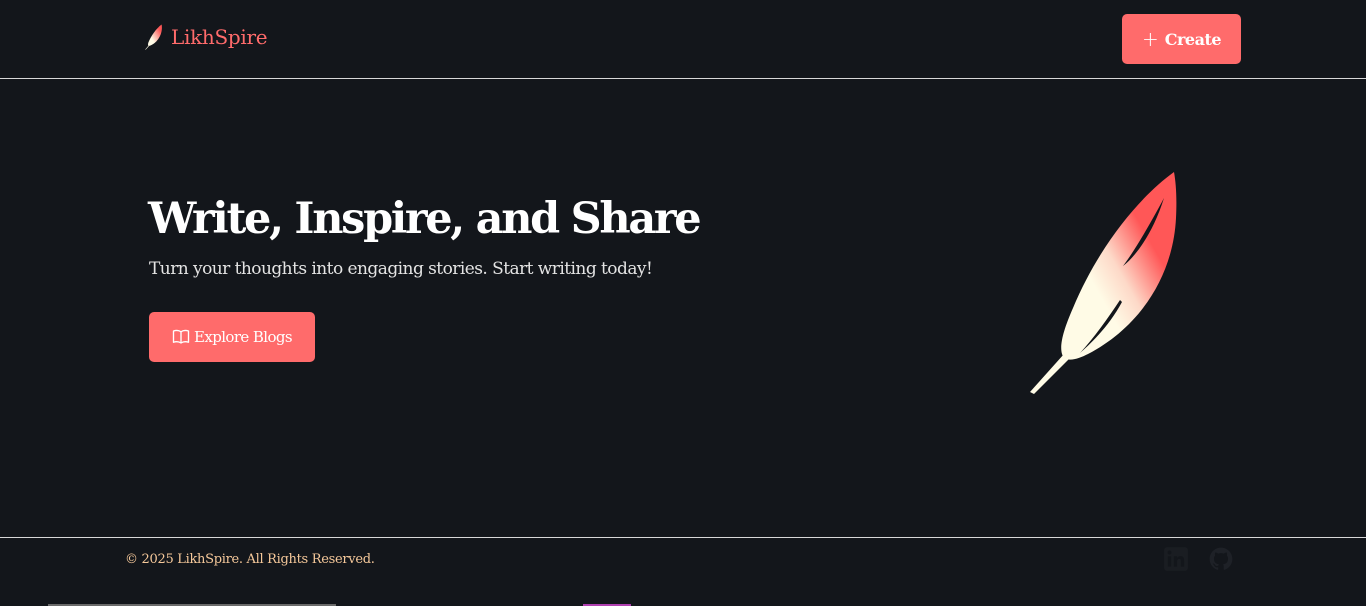 The image size is (1366, 606). What do you see at coordinates (425, 219) in the screenshot?
I see `hero-title: Write, Inspire, and Share` at bounding box center [425, 219].